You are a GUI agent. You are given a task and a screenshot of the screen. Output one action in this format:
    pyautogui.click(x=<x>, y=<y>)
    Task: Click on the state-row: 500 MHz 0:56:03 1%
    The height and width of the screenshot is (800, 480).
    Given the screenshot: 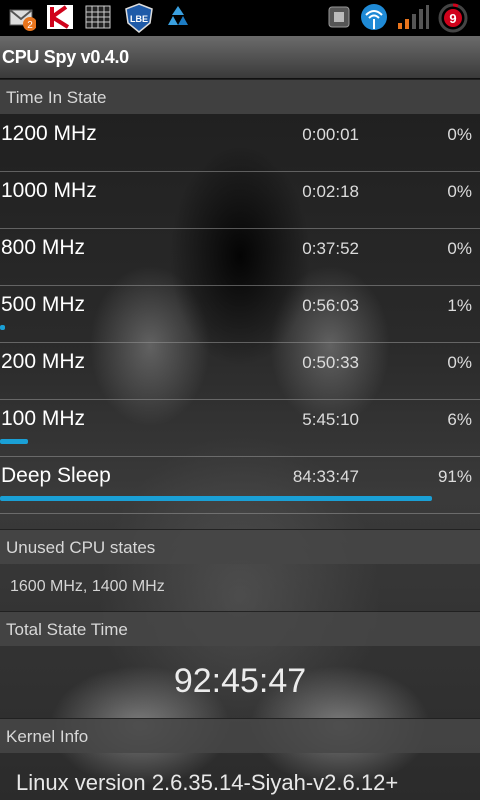 What is the action you would take?
    pyautogui.click(x=240, y=314)
    